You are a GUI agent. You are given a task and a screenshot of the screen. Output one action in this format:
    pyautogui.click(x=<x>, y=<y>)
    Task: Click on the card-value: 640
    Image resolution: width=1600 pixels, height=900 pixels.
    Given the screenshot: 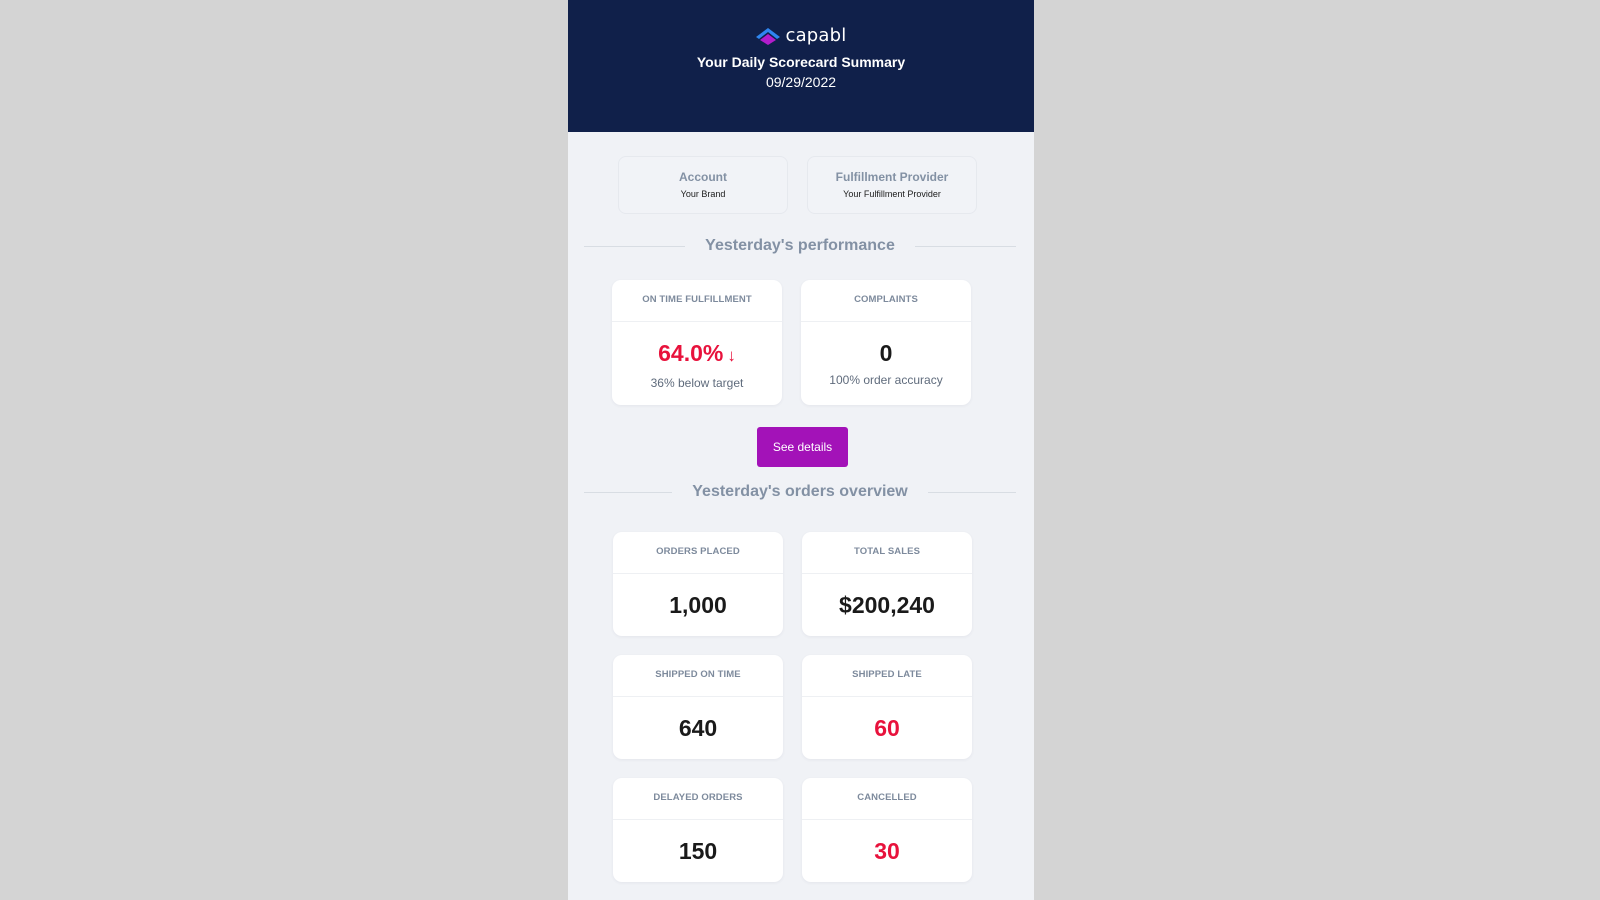 What is the action you would take?
    pyautogui.click(x=698, y=728)
    